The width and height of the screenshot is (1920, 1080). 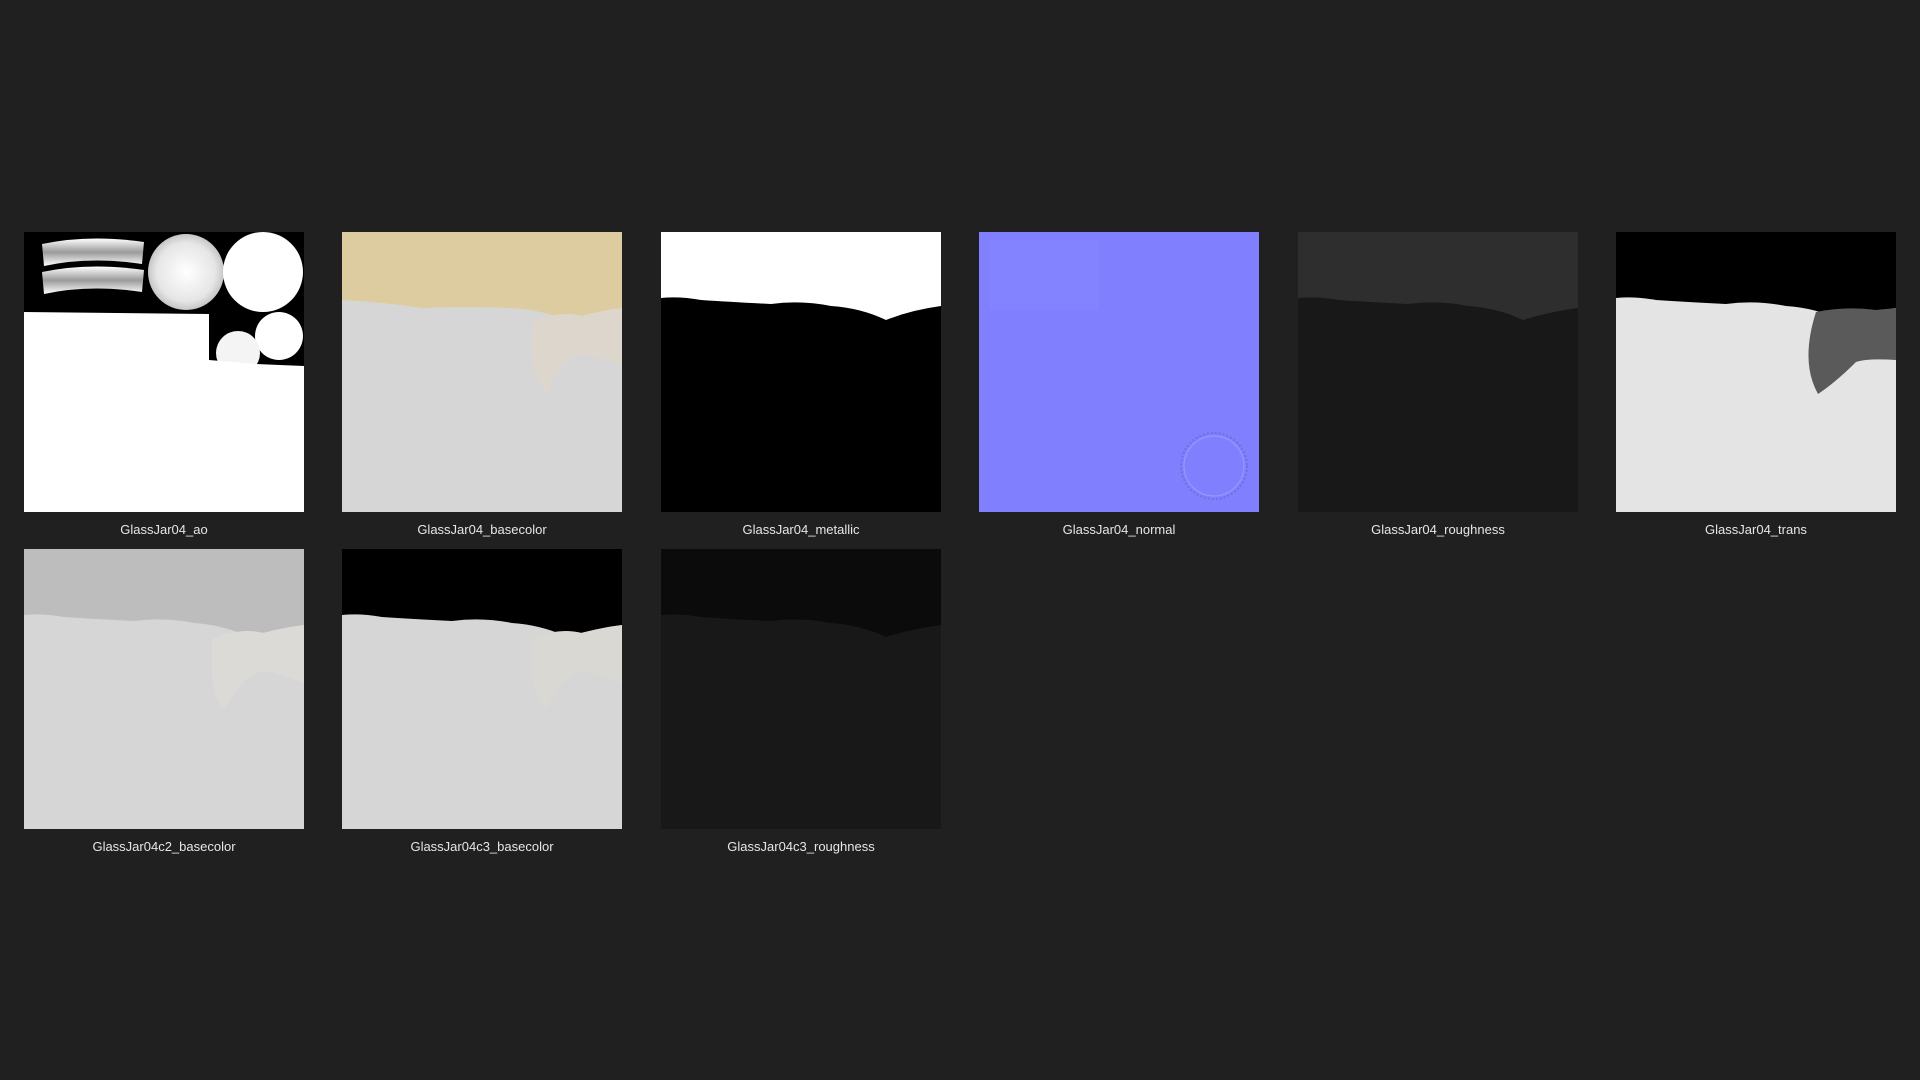 I want to click on thumbnail-trans, so click(x=1756, y=372).